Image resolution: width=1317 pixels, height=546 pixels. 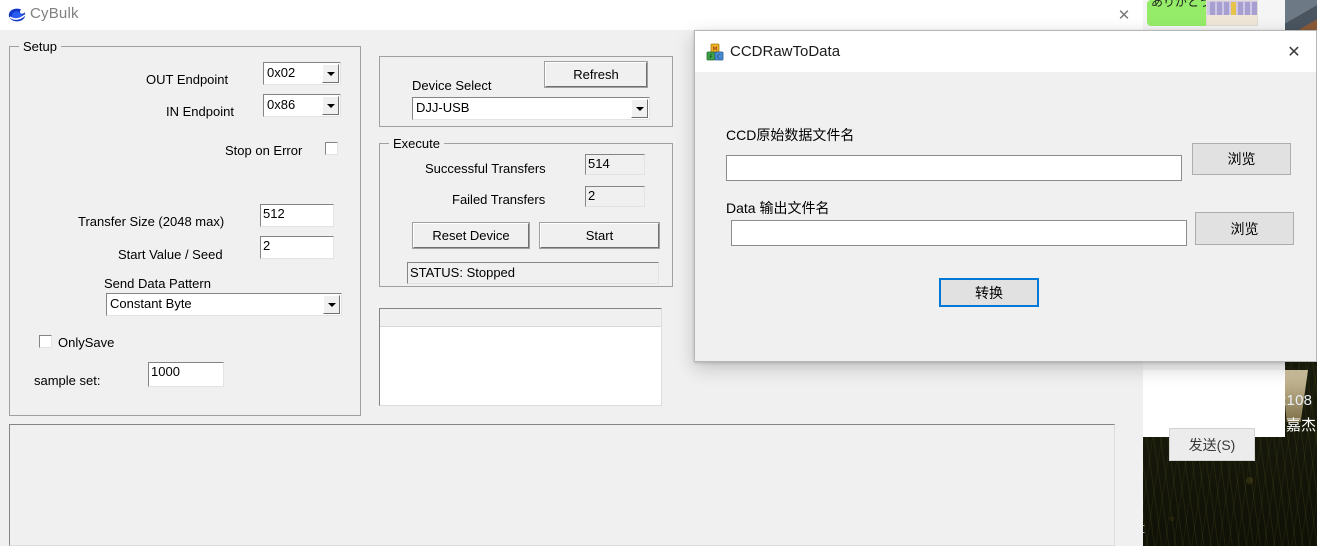 What do you see at coordinates (187, 79) in the screenshot?
I see `out-endpoint-label: OUT Endpoint` at bounding box center [187, 79].